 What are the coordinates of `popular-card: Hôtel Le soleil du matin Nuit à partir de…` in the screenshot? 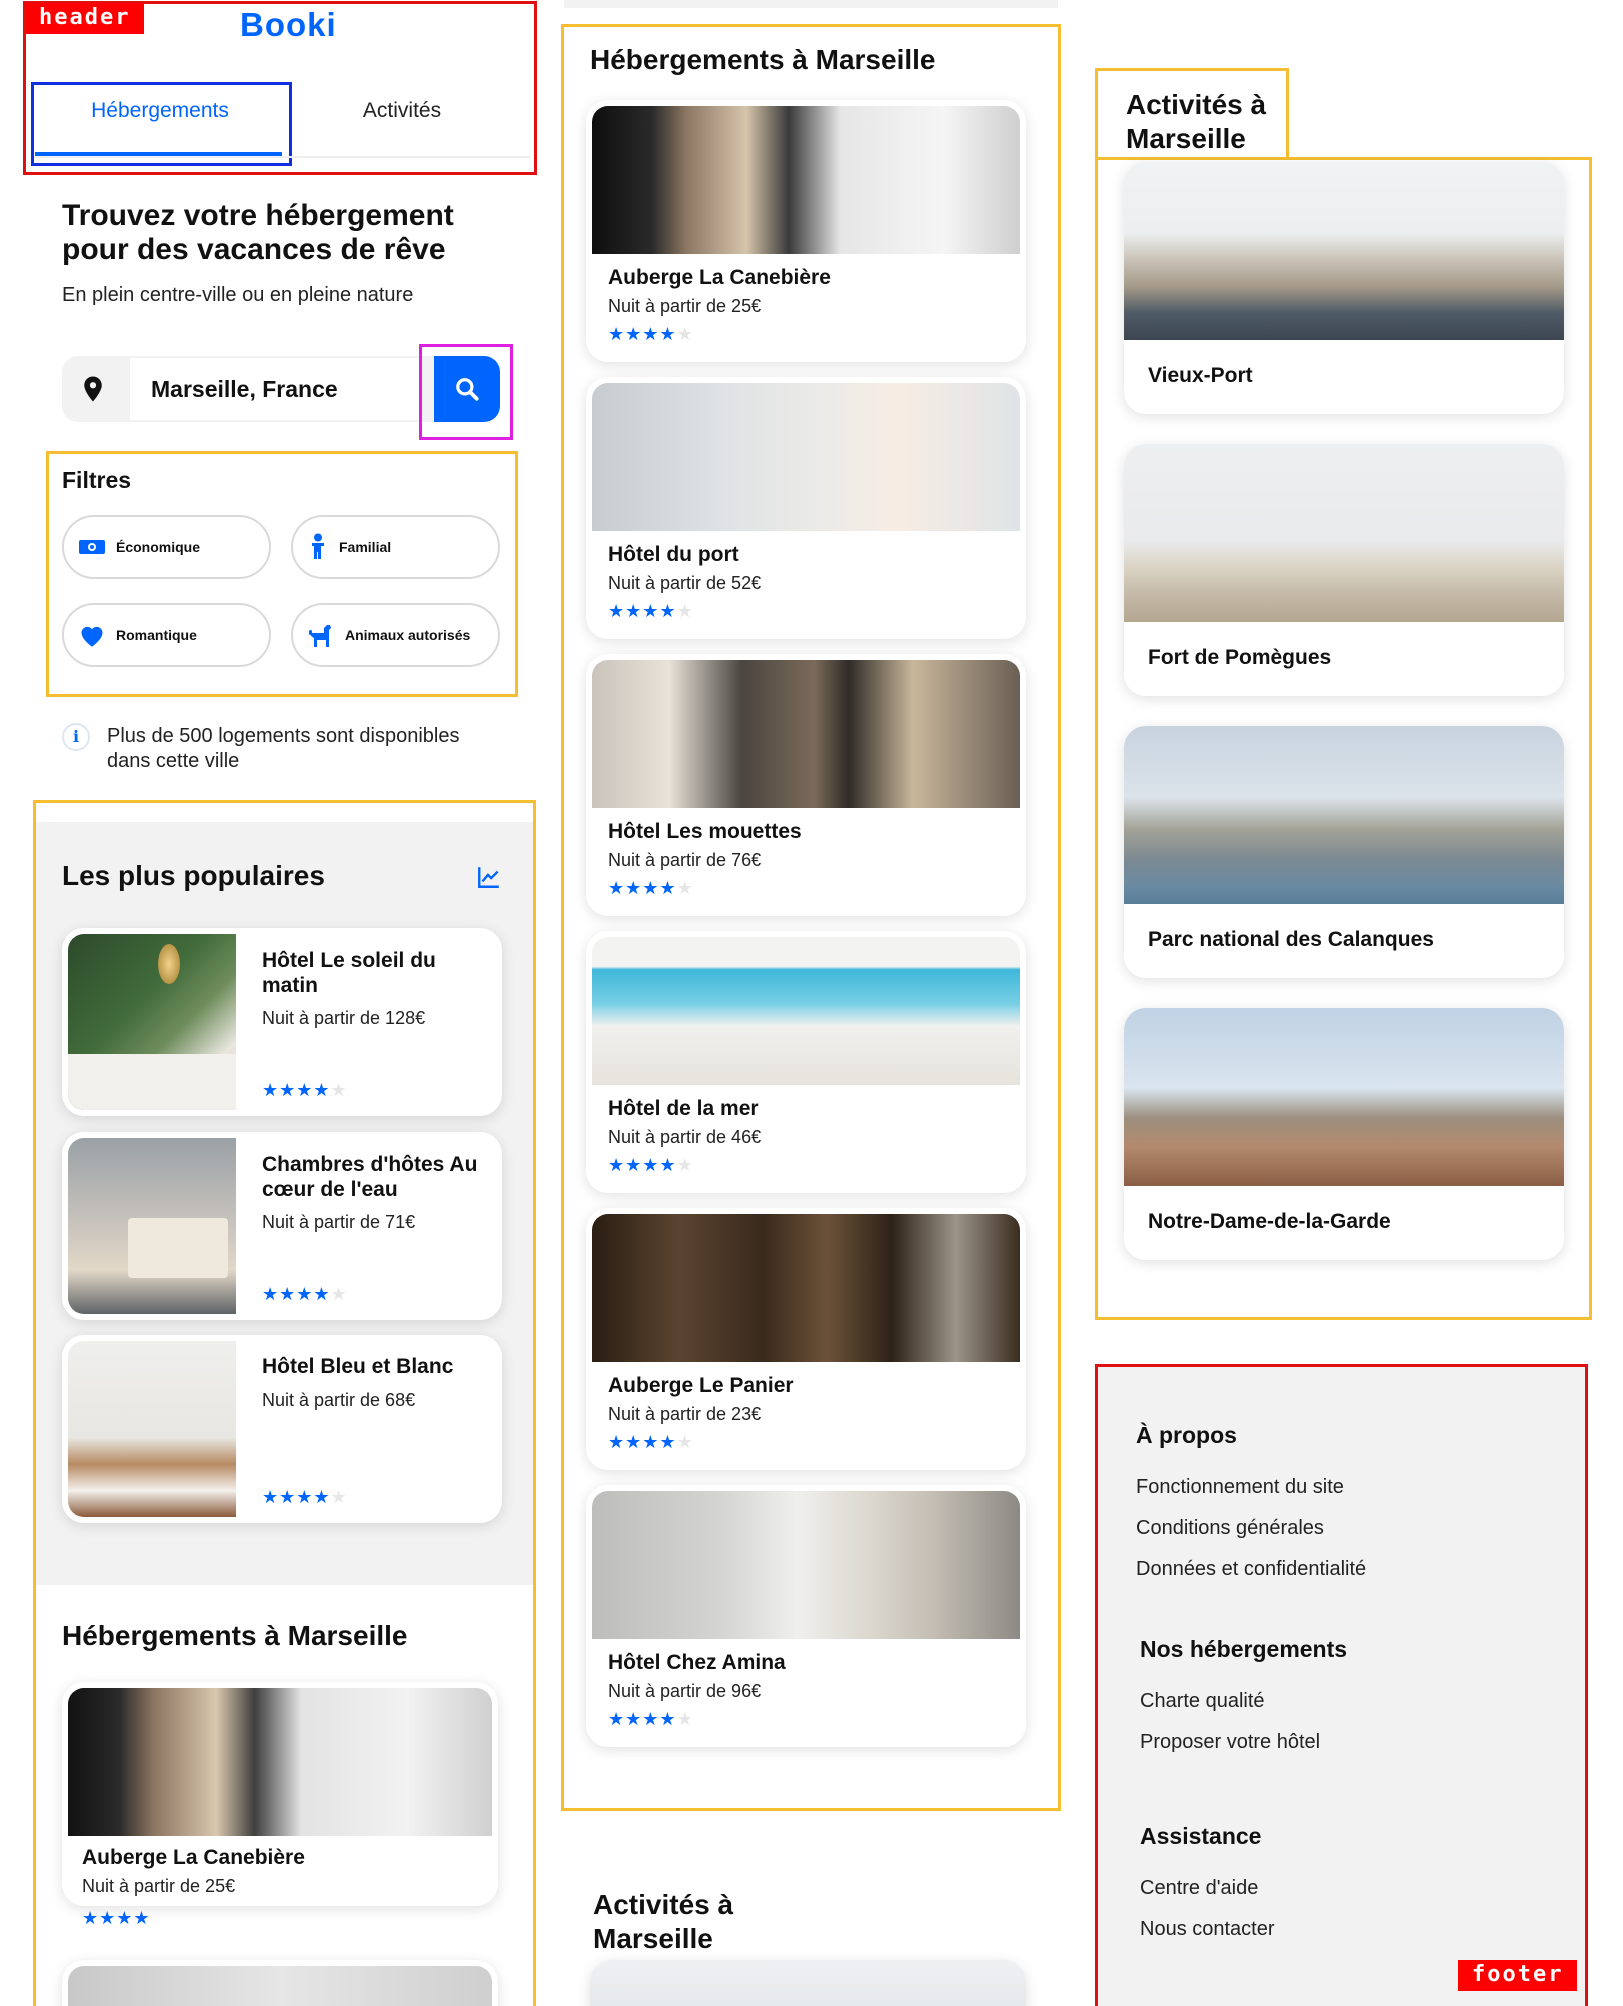 It's located at (282, 1022).